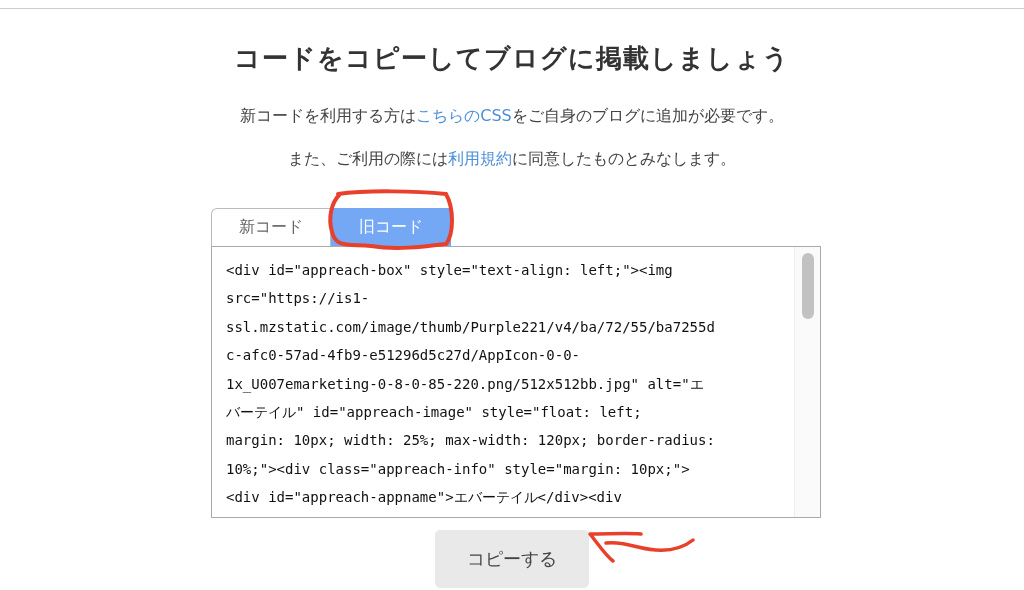 Image resolution: width=1024 pixels, height=590 pixels. What do you see at coordinates (807, 382) in the screenshot?
I see `scrollbar` at bounding box center [807, 382].